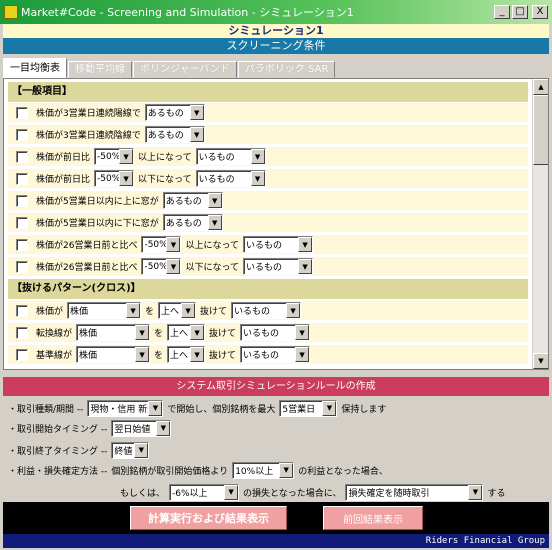 The image size is (552, 550). Describe the element at coordinates (540, 224) in the screenshot. I see `vertical-scrollbar: ▲ ▼` at that location.